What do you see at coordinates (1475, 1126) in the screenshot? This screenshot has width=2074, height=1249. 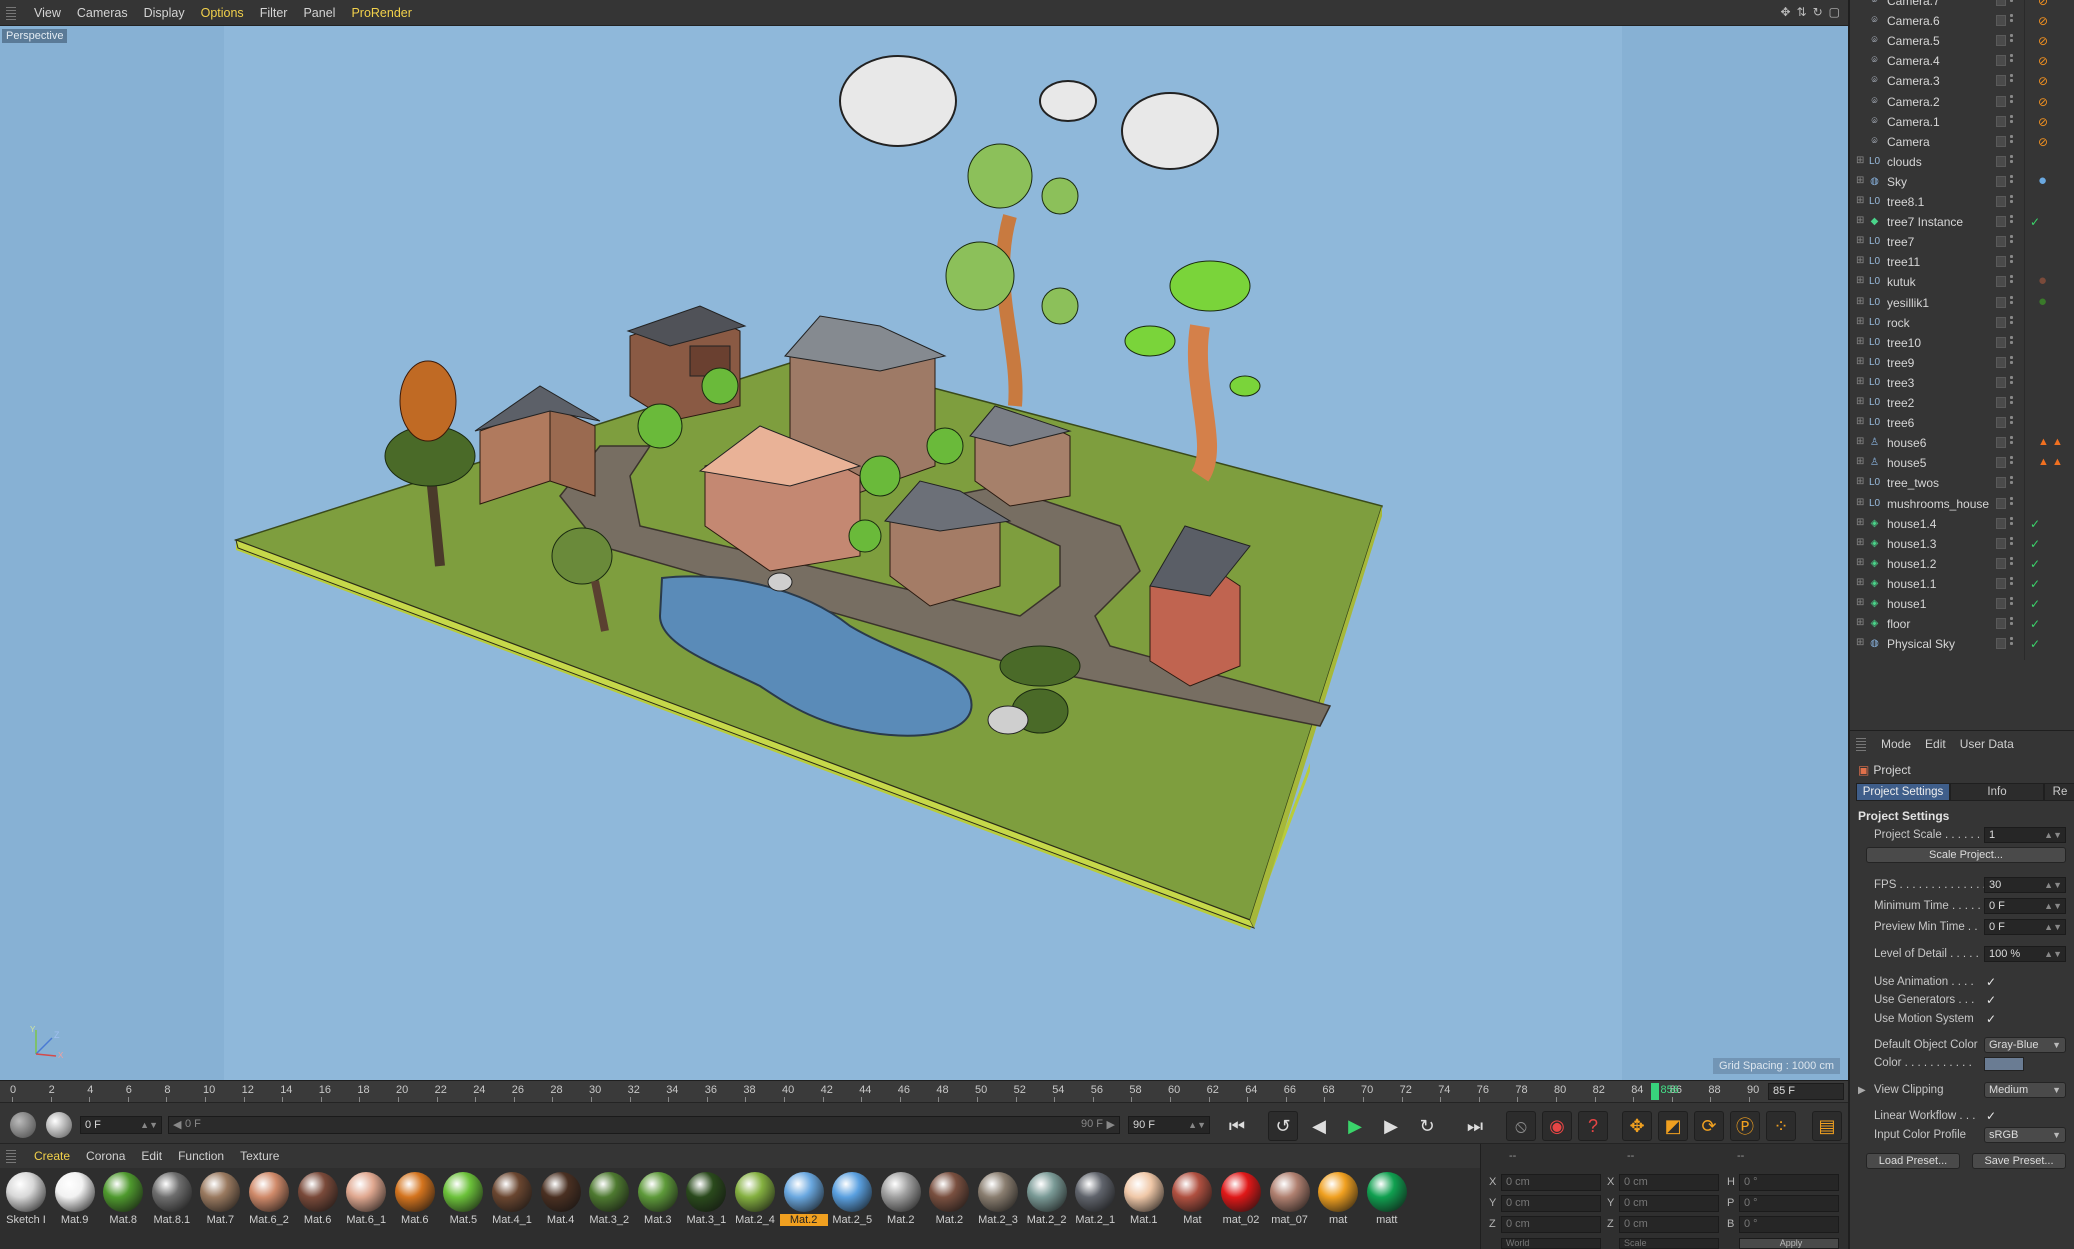 I see `goto-end-icon: ⏭` at bounding box center [1475, 1126].